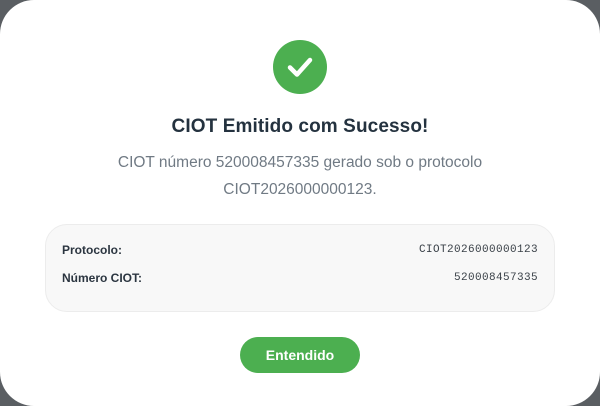  What do you see at coordinates (300, 278) in the screenshot?
I see `detail-row-ciot-number: Número CIOT: 520008457335` at bounding box center [300, 278].